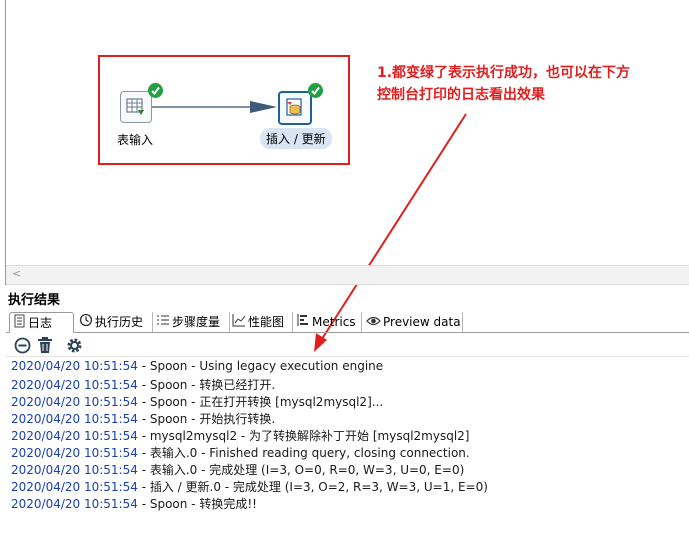 This screenshot has height=544, width=689. What do you see at coordinates (373, 323) in the screenshot?
I see `eye-icon` at bounding box center [373, 323].